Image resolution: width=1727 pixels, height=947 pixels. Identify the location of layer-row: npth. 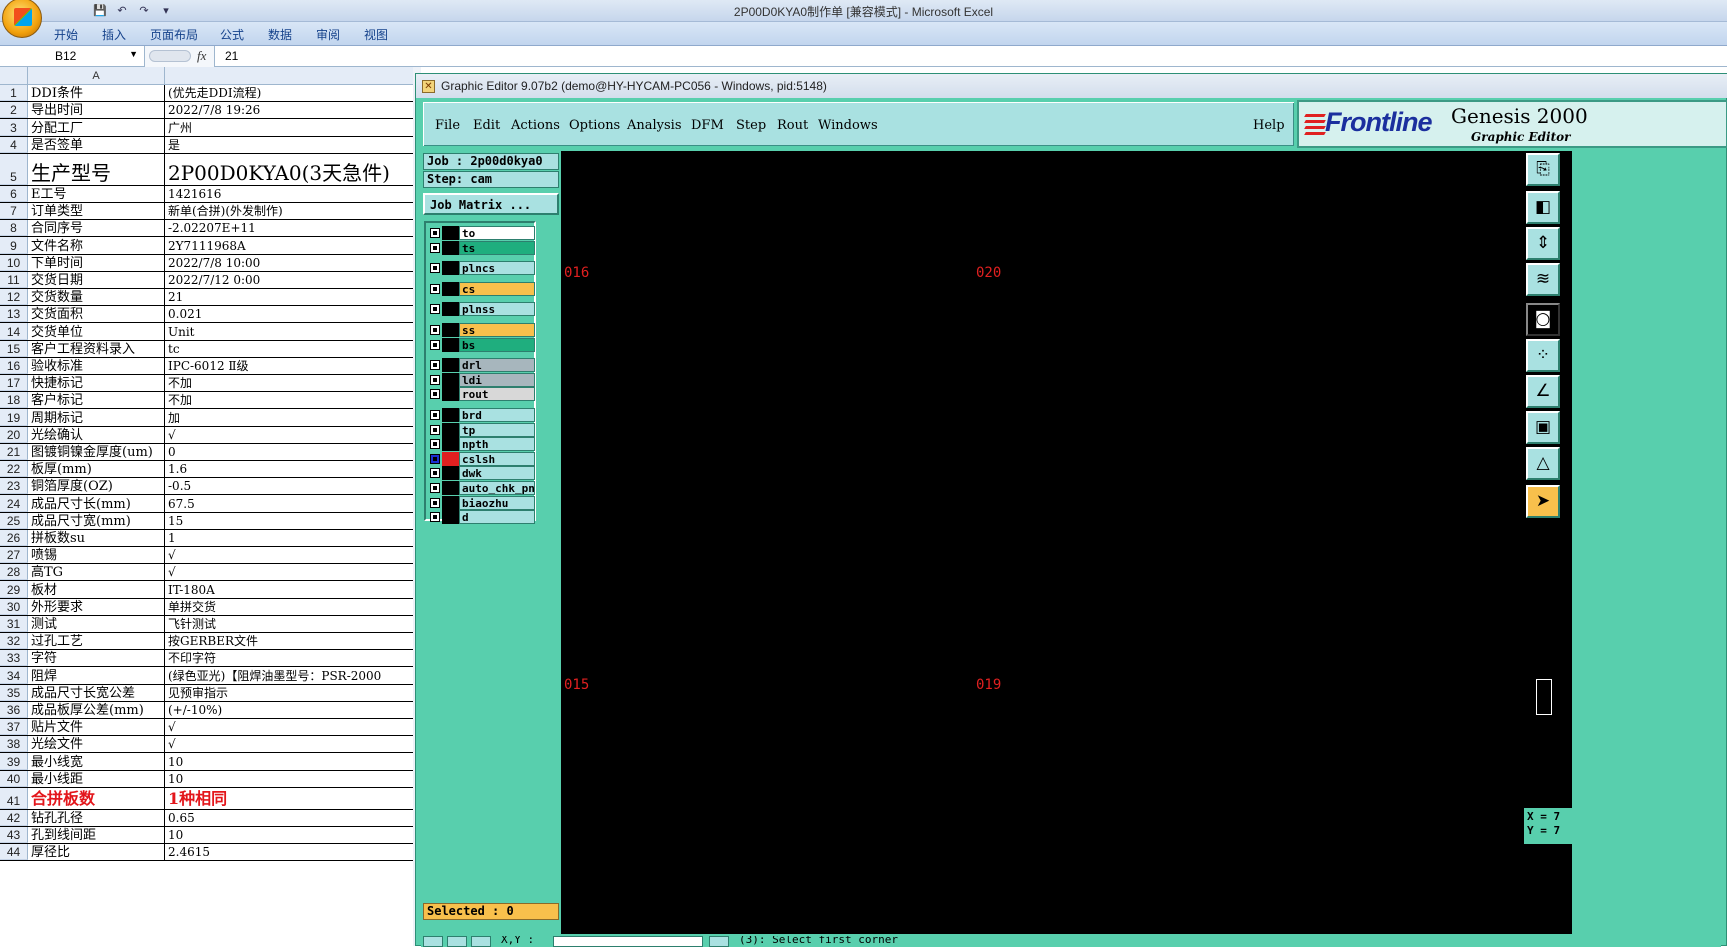
(481, 444).